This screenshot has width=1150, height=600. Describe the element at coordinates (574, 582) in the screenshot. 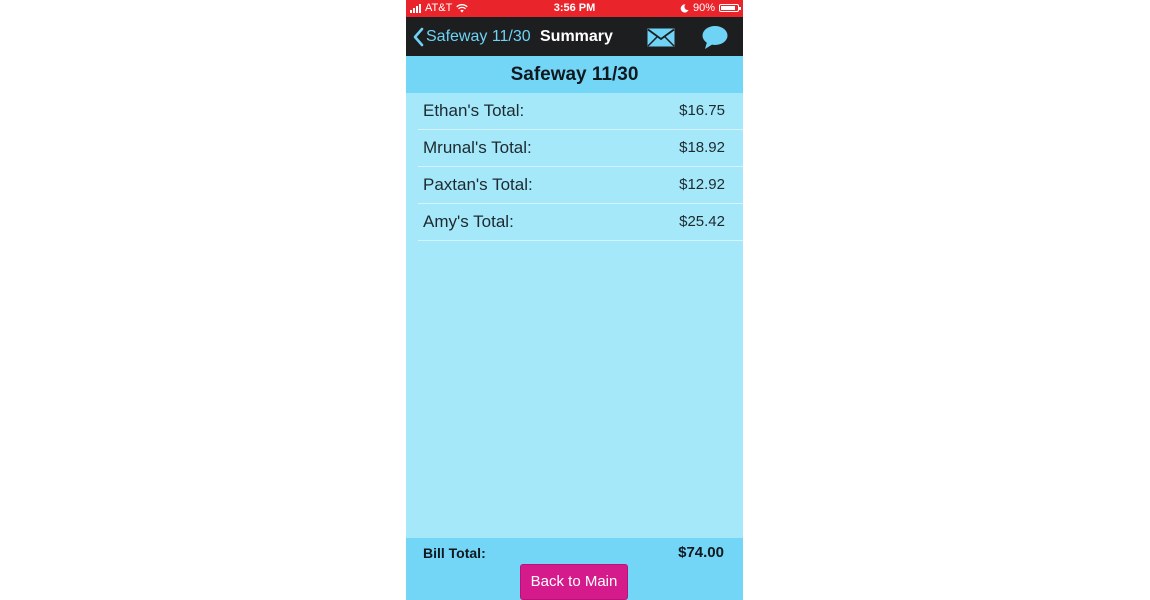

I see `back-to-main-button: Back to Main` at that location.